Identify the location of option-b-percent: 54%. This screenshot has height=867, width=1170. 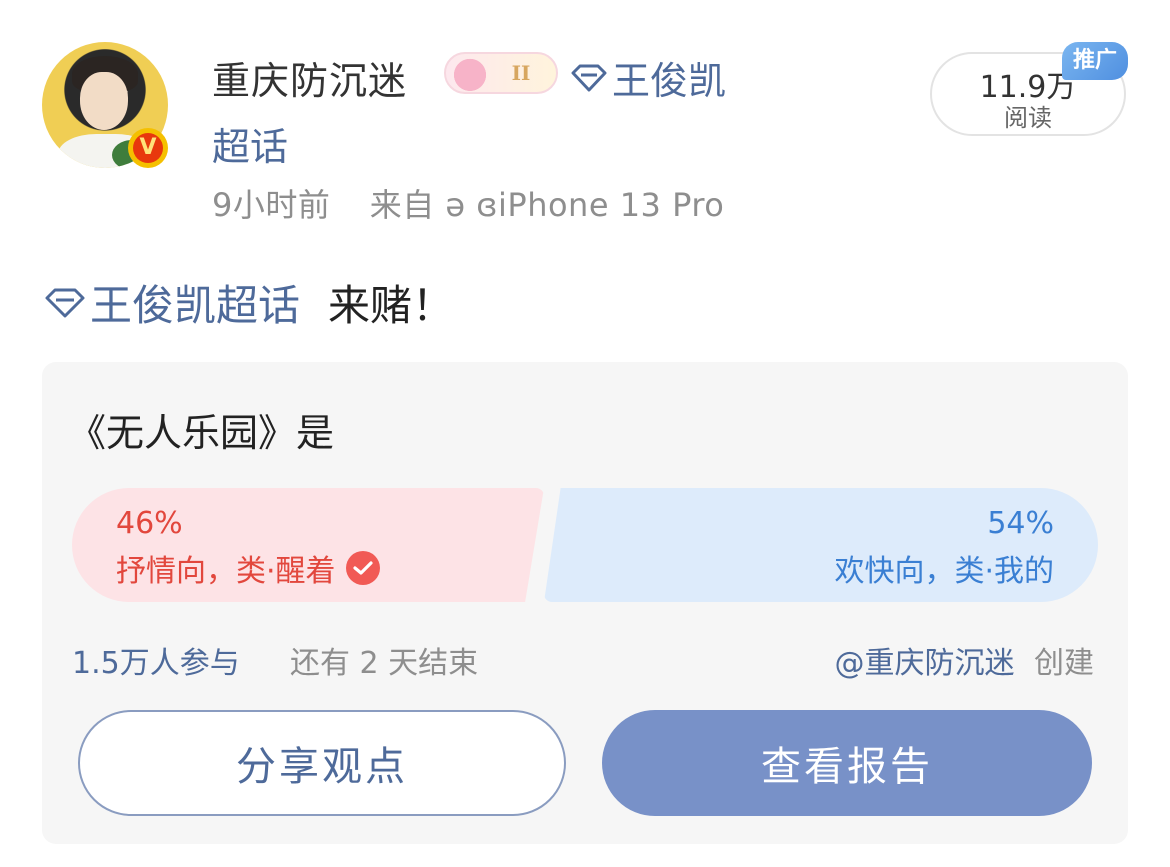
(1020, 523).